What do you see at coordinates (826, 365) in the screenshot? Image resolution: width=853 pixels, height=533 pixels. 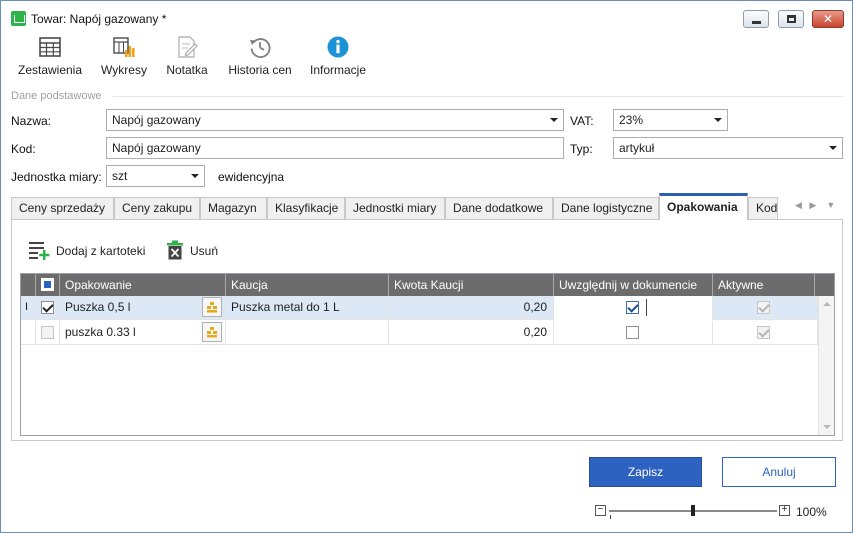 I see `grid-scrollbar` at bounding box center [826, 365].